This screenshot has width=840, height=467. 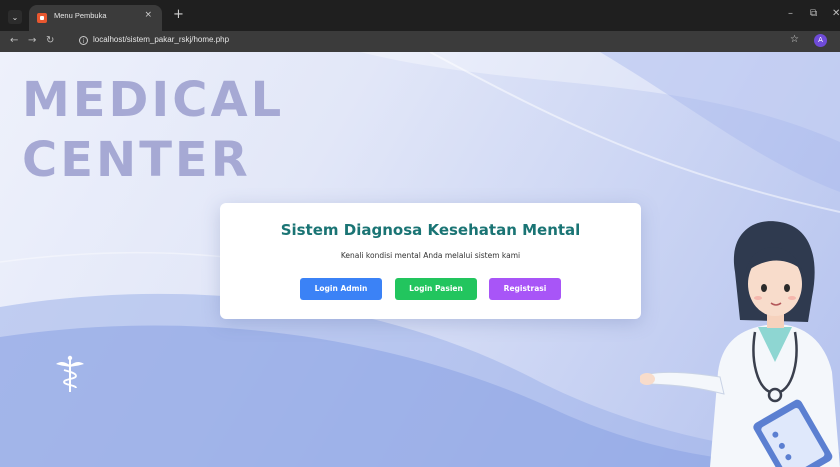 I want to click on url-text: localhost/sistem_pakar_rskj/home.php, so click(x=161, y=39).